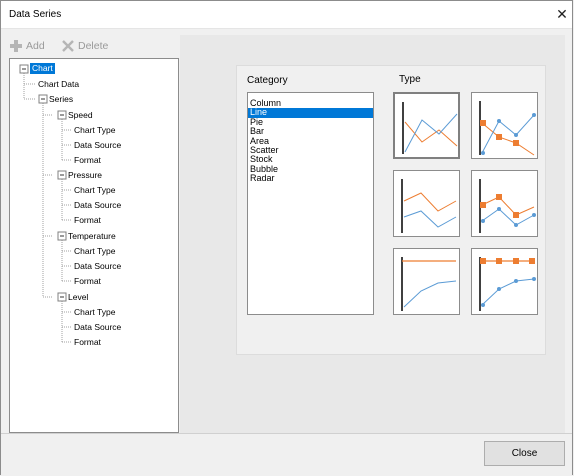  Describe the element at coordinates (94, 130) in the screenshot. I see `tree-node-speed-chart-type: Chart Type` at that location.